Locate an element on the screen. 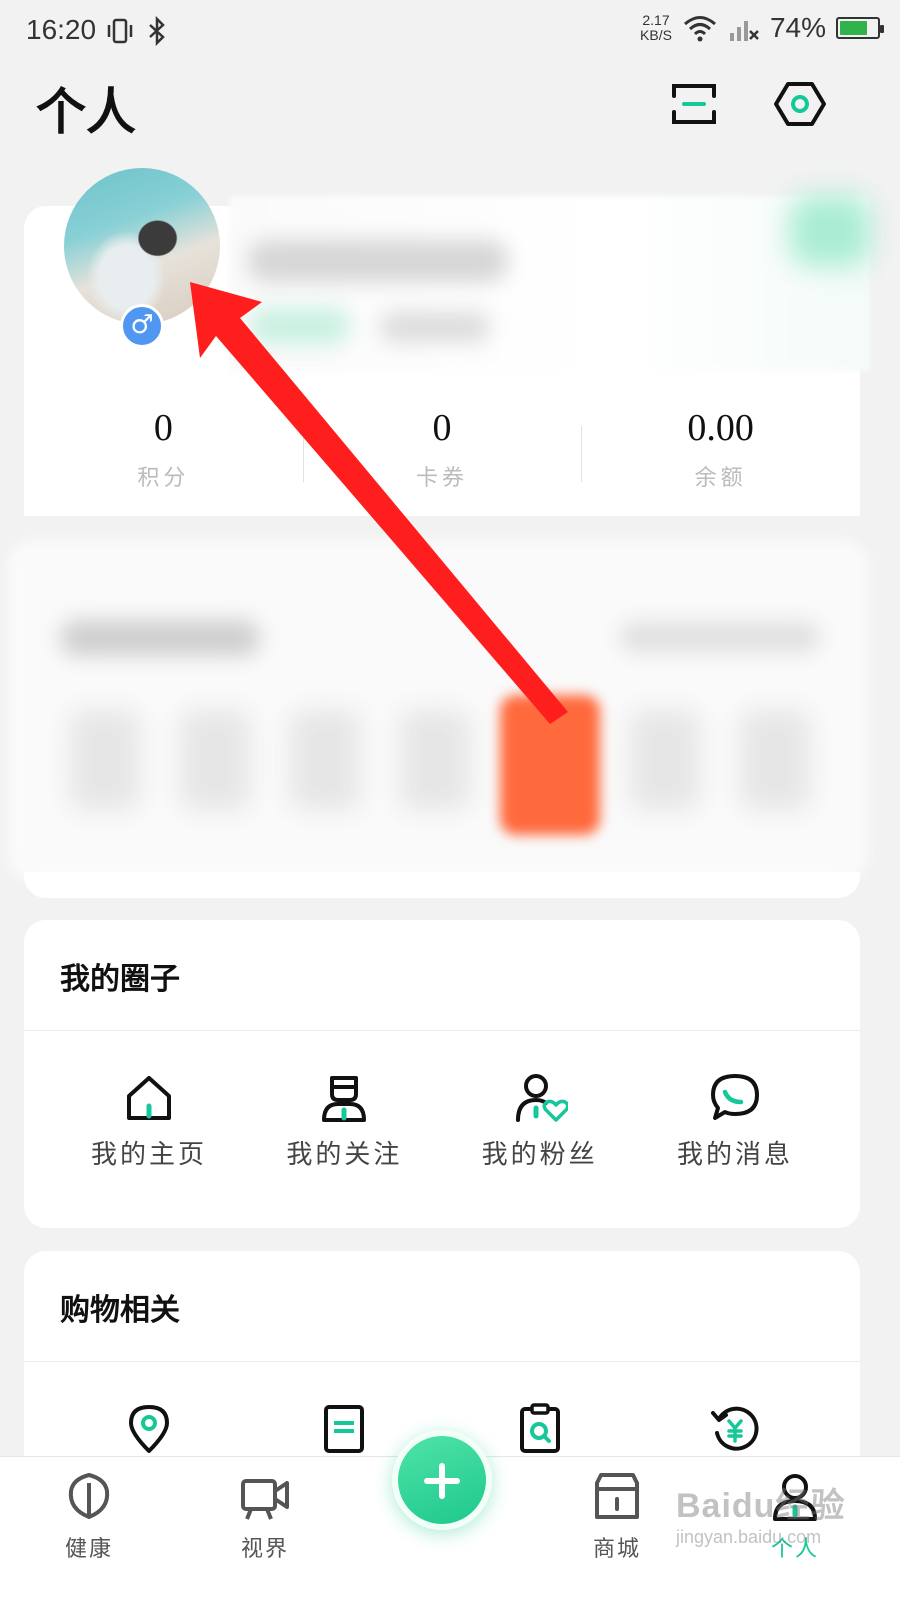 This screenshot has width=900, height=1600. stat-balance: 0.00 余额 is located at coordinates (720, 450).